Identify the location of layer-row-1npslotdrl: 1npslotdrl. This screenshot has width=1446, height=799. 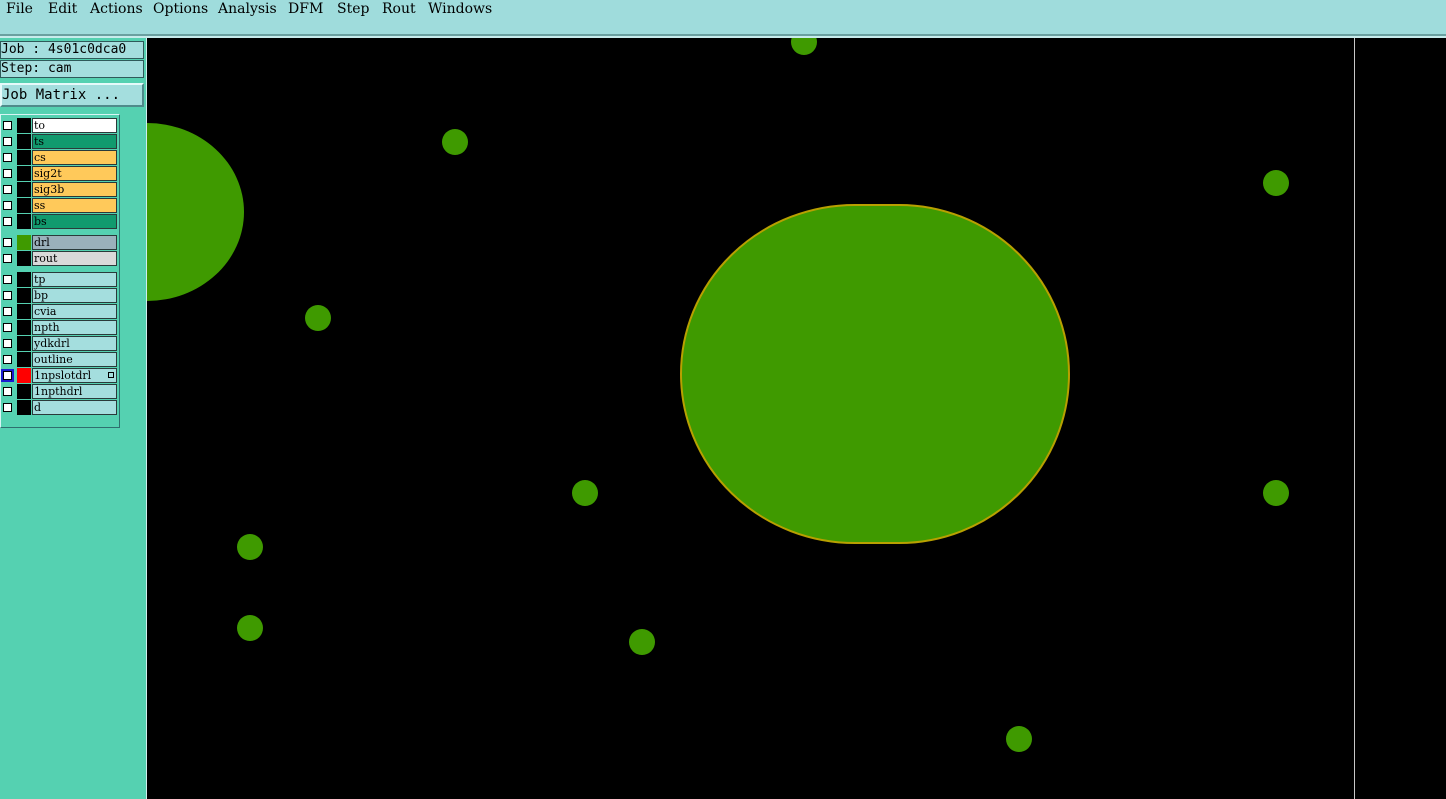
(59, 375).